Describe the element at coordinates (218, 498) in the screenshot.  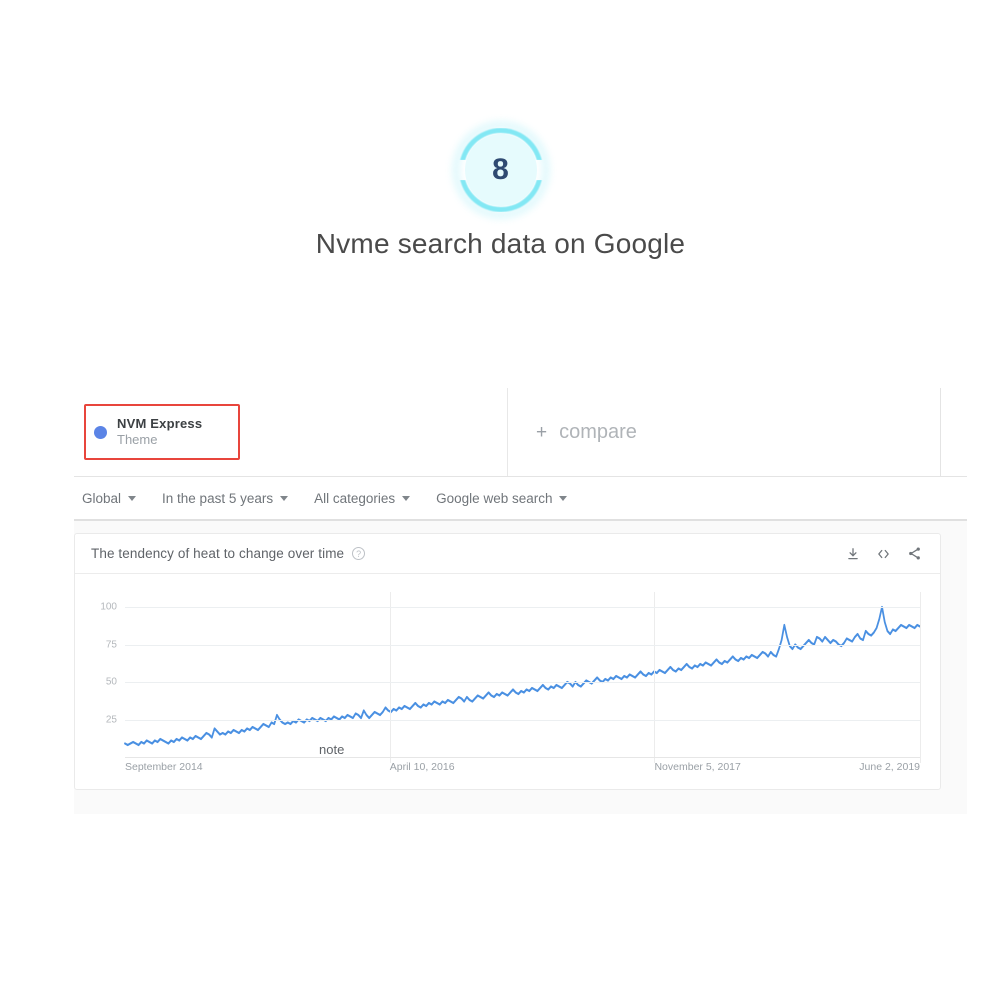
I see `filter-time-range-label: In the past 5 years` at that location.